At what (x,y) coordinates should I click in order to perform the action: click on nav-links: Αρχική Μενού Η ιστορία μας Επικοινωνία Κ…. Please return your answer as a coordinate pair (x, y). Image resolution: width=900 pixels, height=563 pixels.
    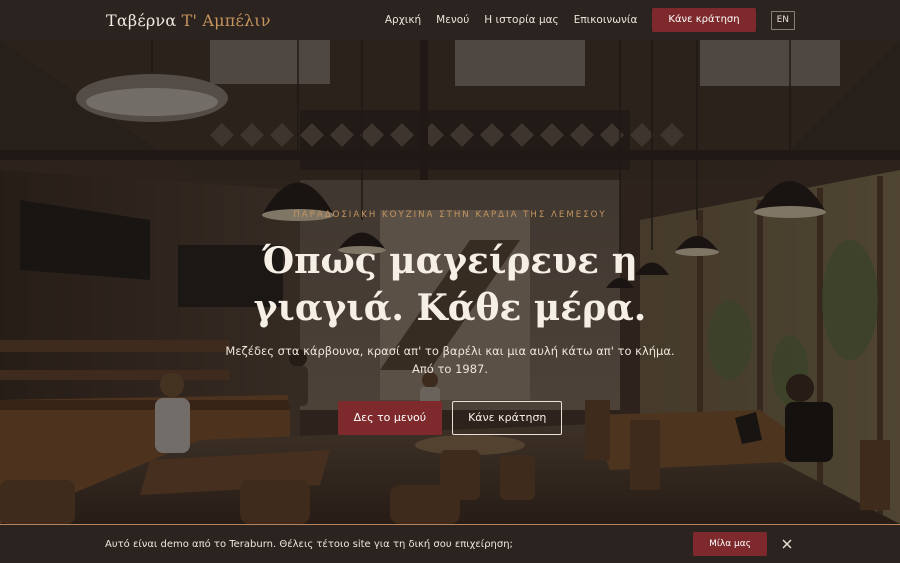
    Looking at the image, I should click on (590, 20).